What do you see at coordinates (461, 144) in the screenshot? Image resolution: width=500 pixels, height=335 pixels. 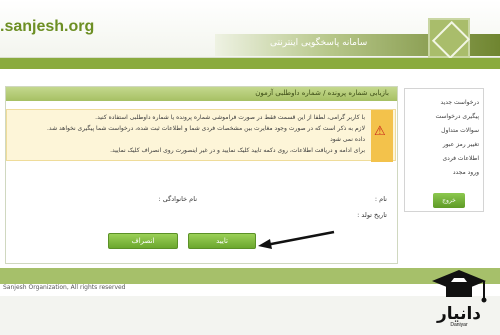 I see `sidebar-item-change-password: تغییر رمز عبور` at bounding box center [461, 144].